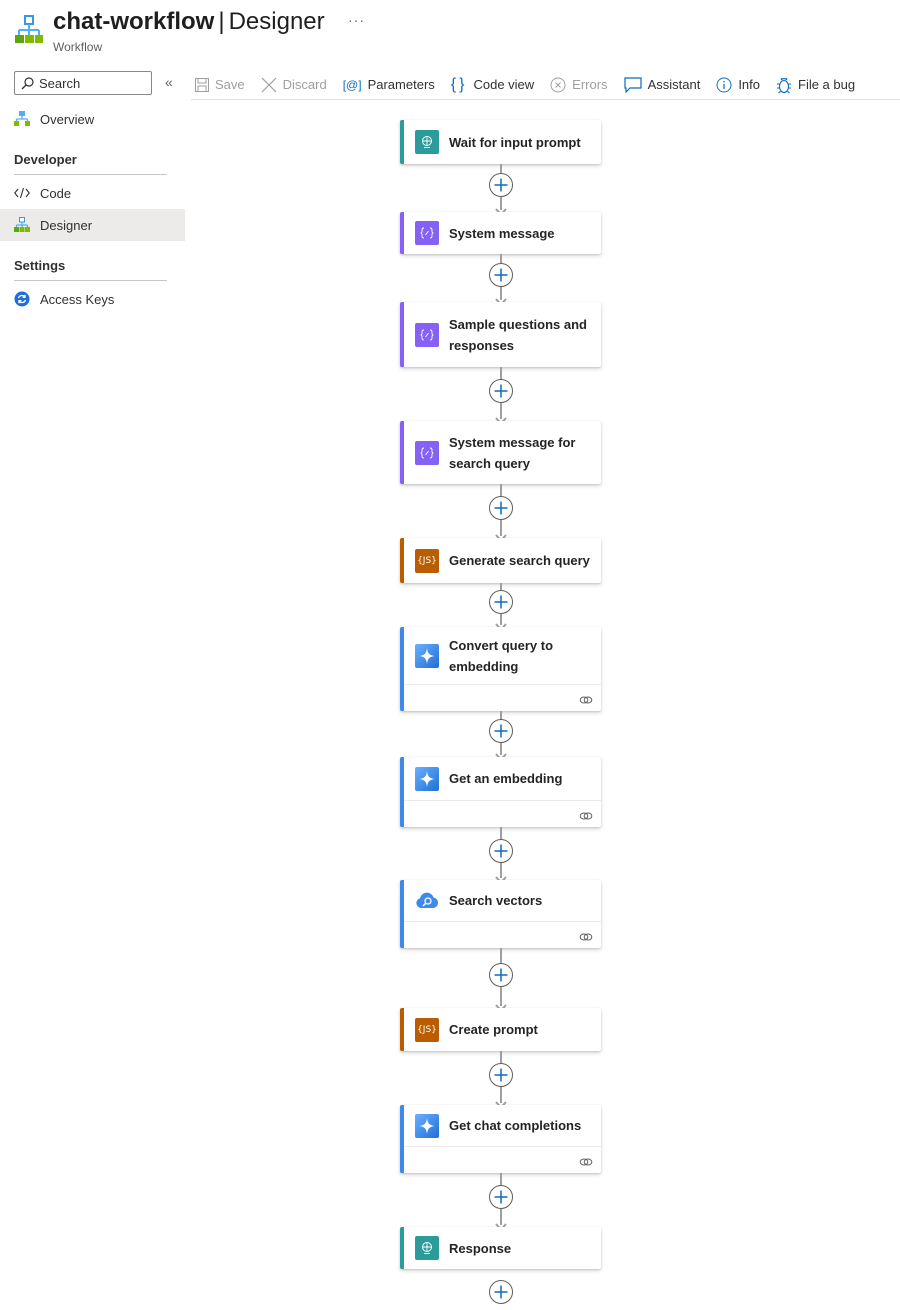 Image resolution: width=900 pixels, height=1310 pixels. I want to click on code-view-button: {} Code view, so click(492, 85).